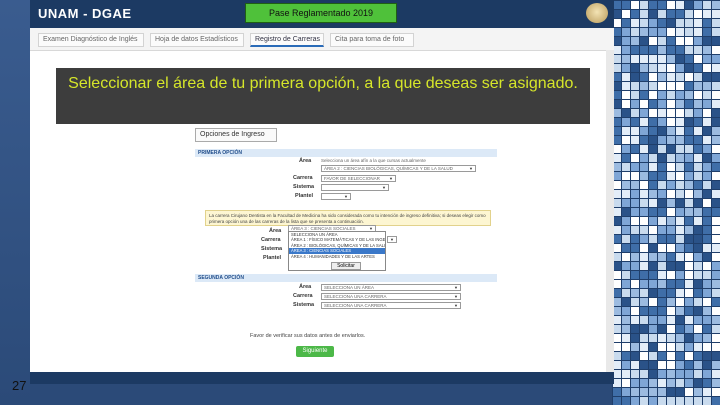  What do you see at coordinates (372, 40) in the screenshot?
I see `tab-cita-foto: Cita para toma de foto` at bounding box center [372, 40].